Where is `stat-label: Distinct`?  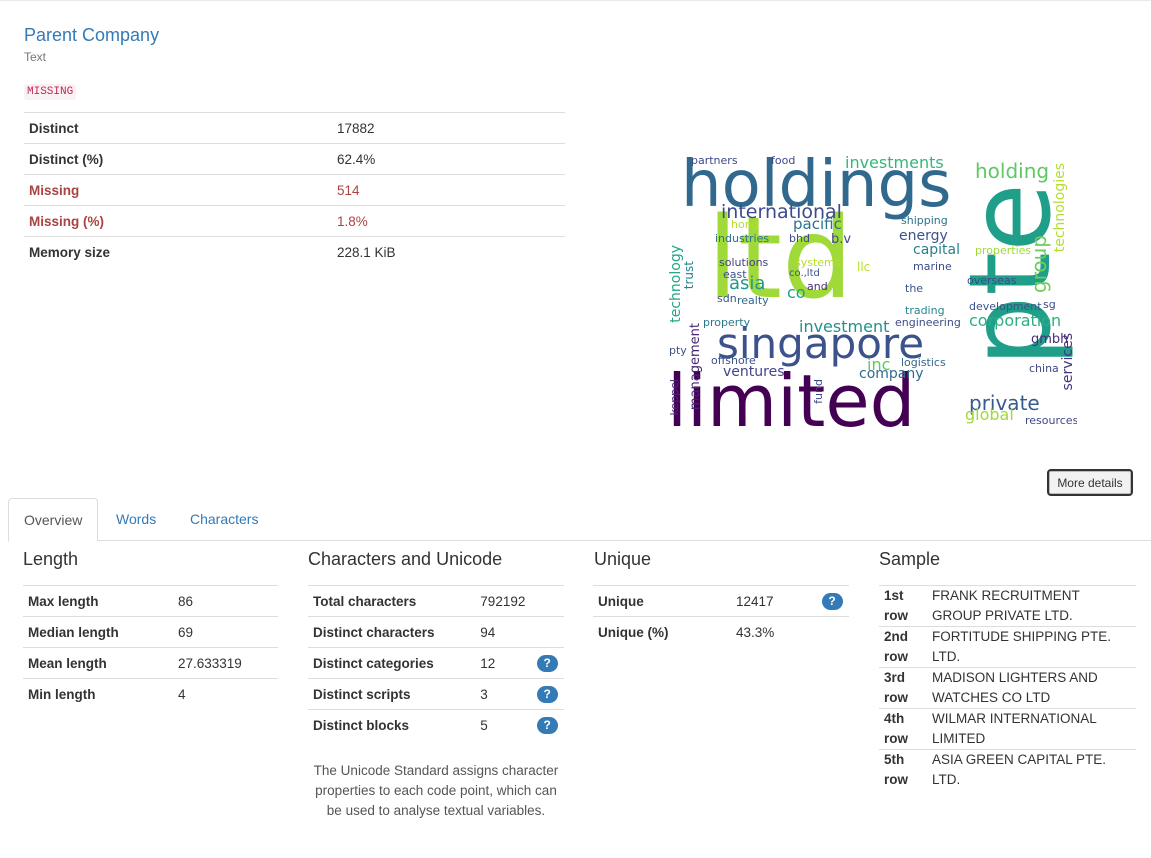
stat-label: Distinct is located at coordinates (178, 128).